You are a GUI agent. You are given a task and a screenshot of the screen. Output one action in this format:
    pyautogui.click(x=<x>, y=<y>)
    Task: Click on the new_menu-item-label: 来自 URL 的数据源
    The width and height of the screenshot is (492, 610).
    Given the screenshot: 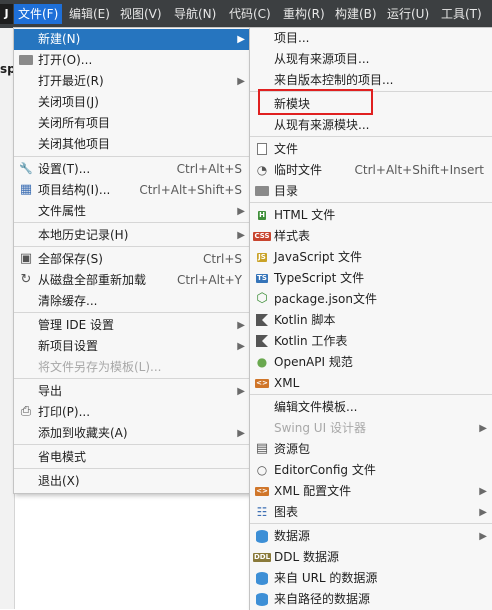 What is the action you would take?
    pyautogui.click(x=326, y=578)
    